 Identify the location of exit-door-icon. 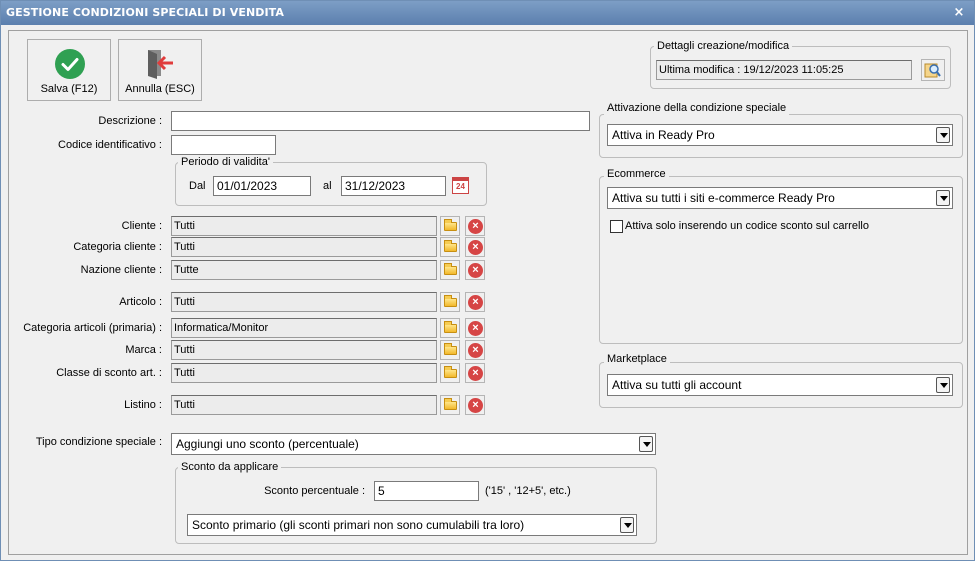
(160, 64).